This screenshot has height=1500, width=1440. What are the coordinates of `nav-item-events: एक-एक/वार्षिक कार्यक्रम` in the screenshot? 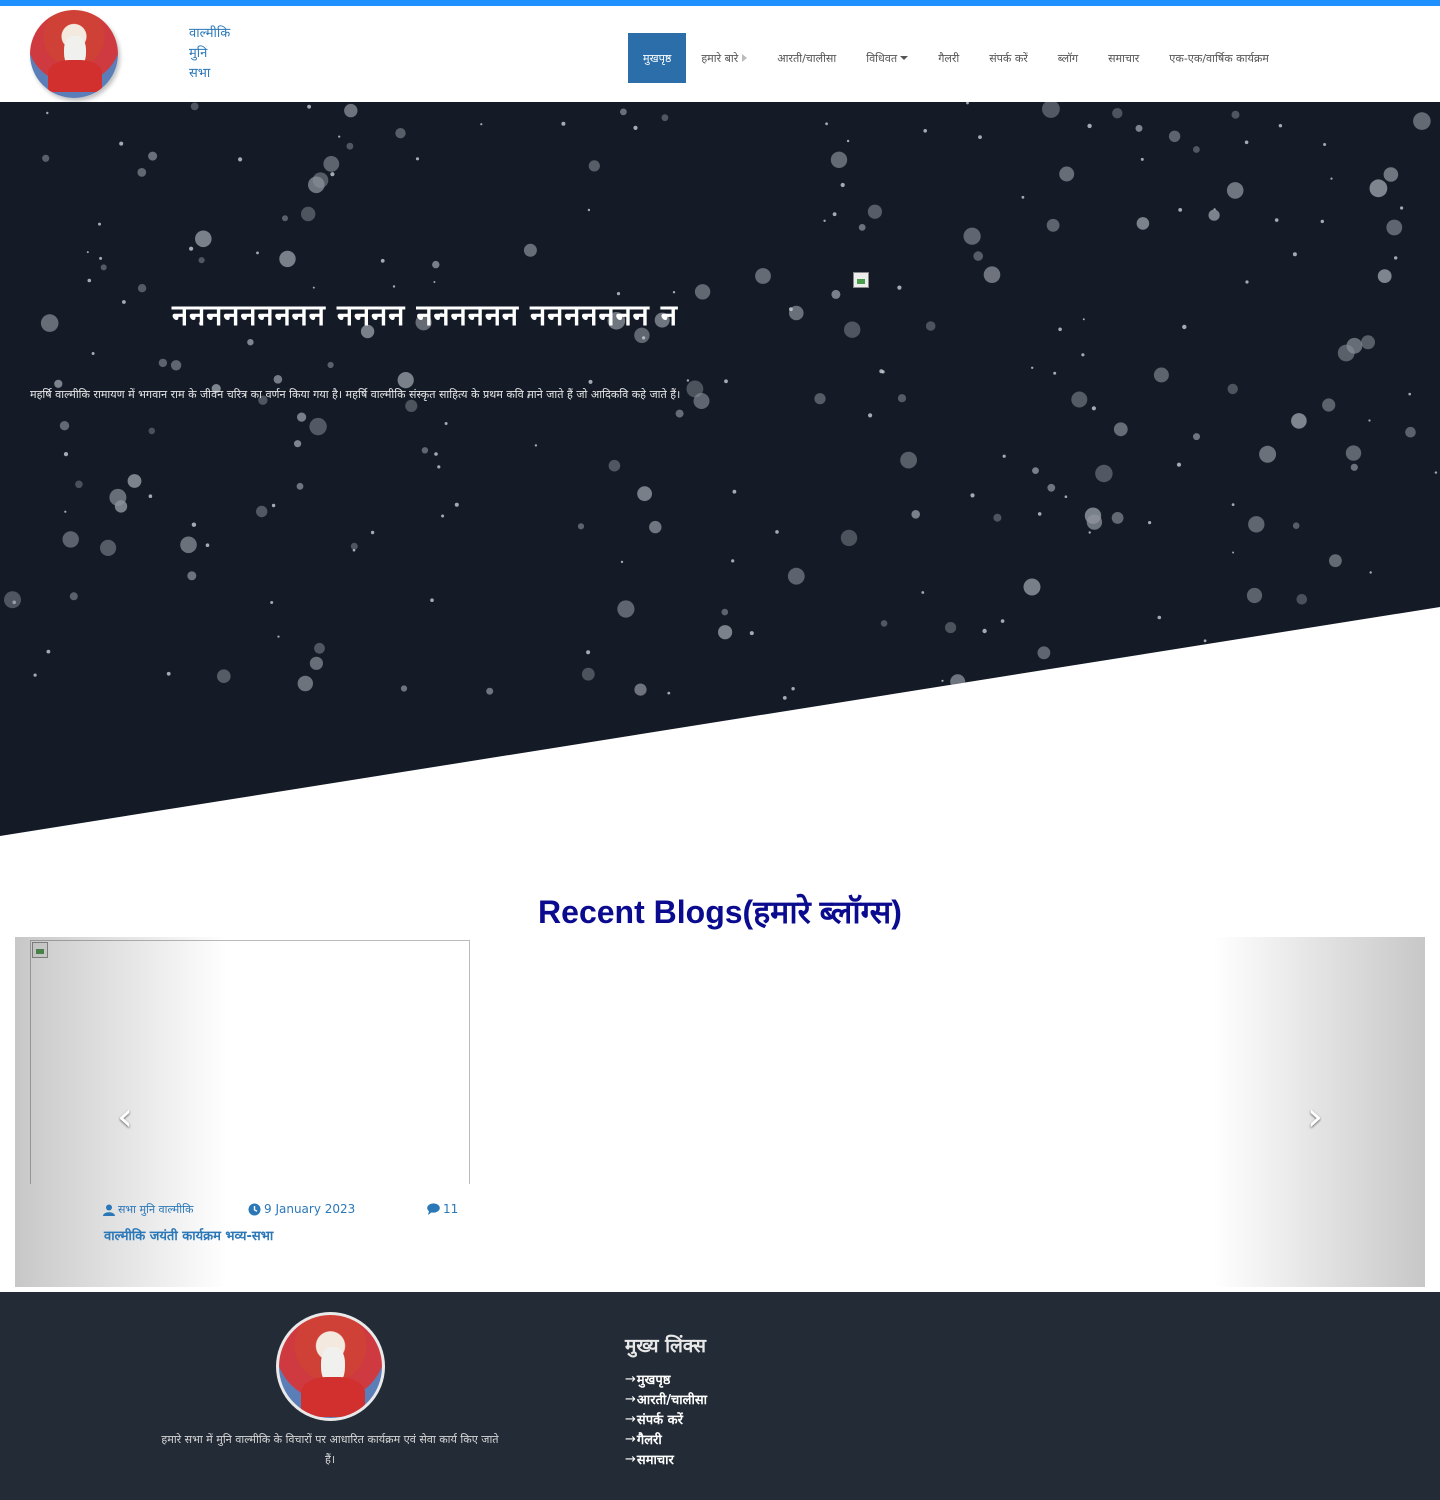 It's located at (1219, 58).